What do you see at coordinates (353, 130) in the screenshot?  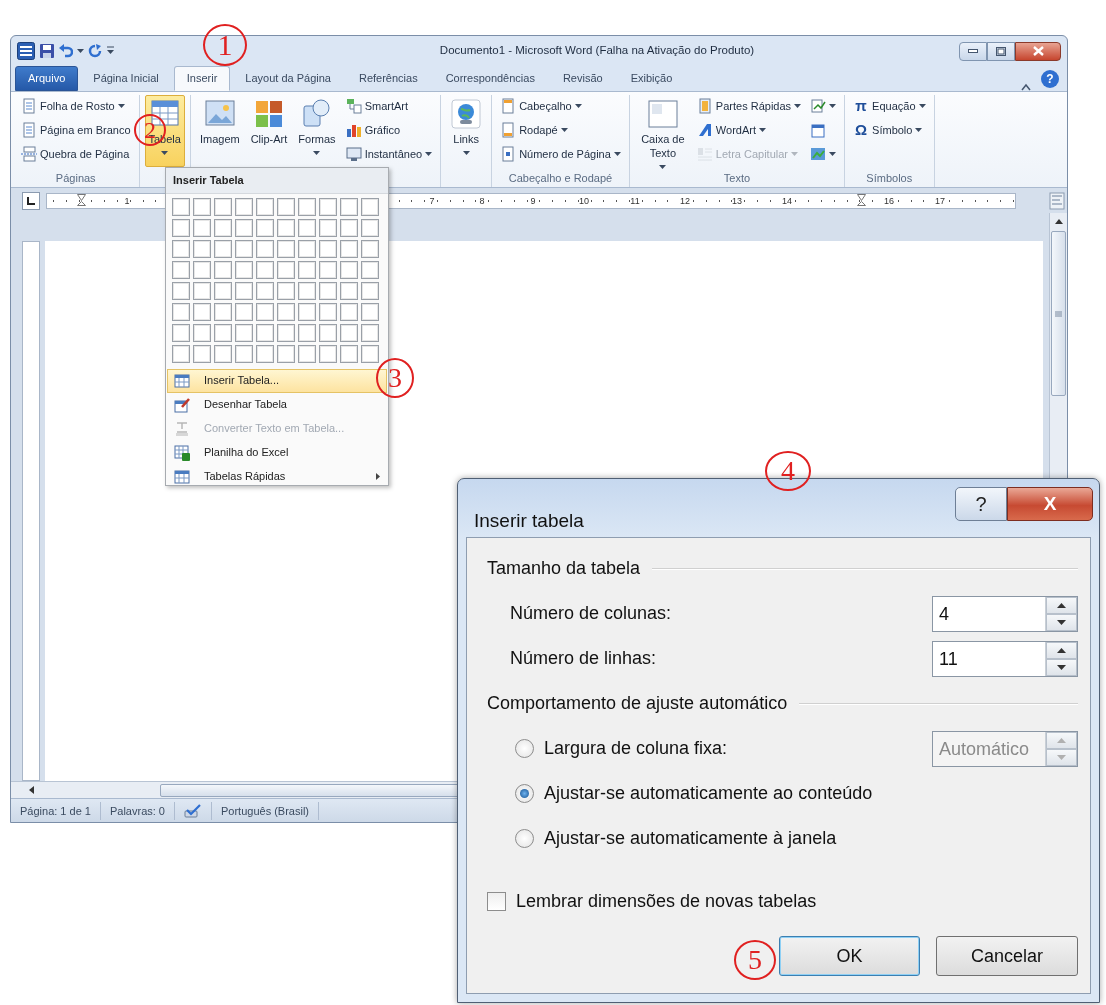 I see `bar-chart-icon` at bounding box center [353, 130].